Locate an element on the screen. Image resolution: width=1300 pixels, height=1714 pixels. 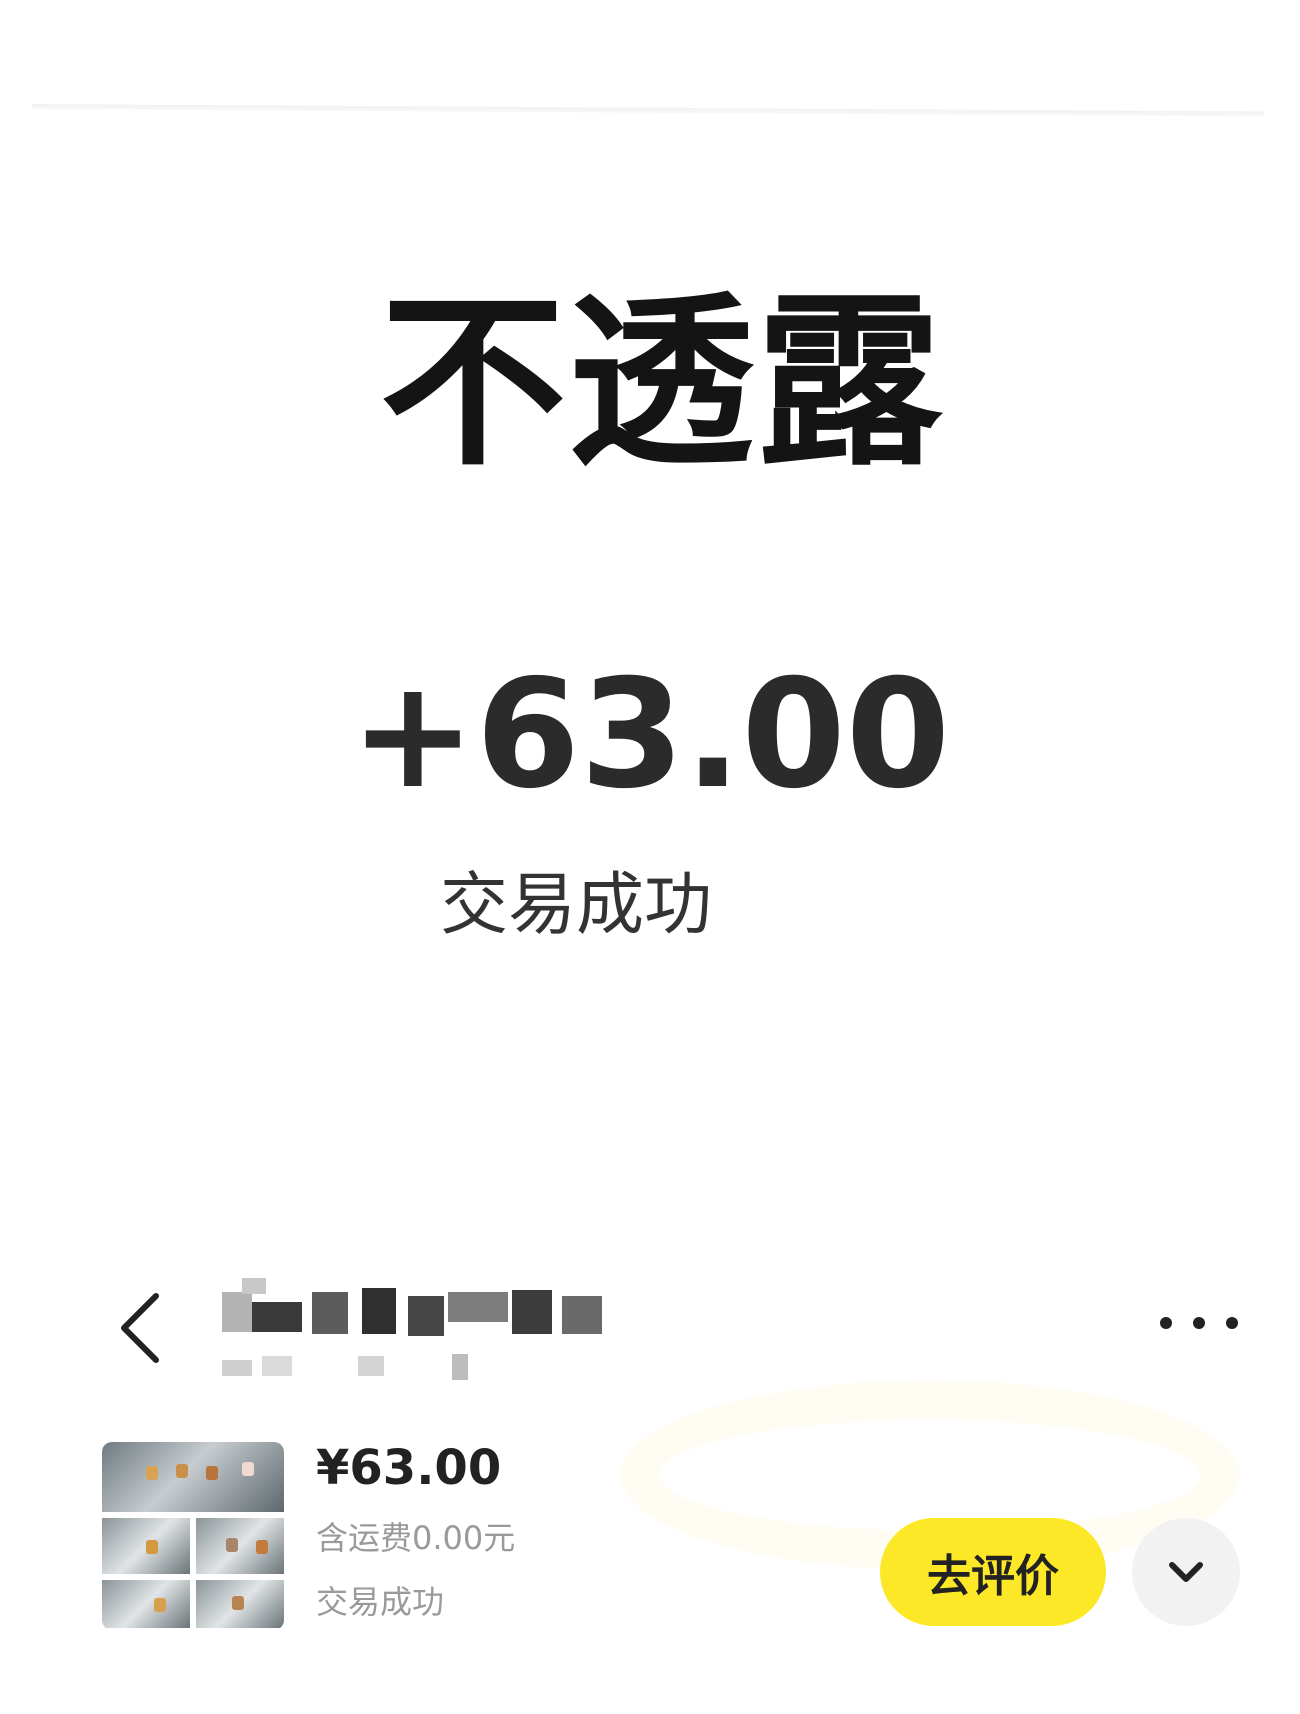
expand-button is located at coordinates (1186, 1572).